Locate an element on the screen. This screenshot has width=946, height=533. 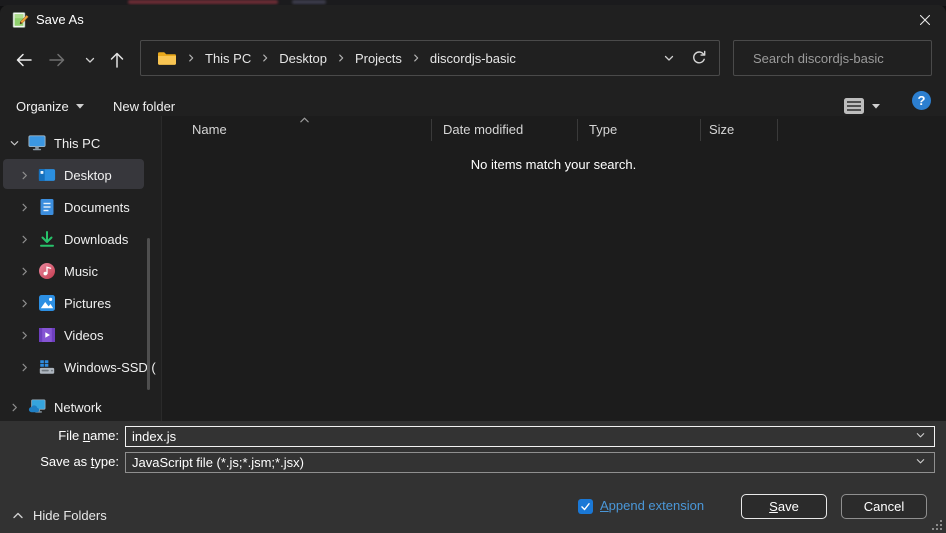
file-name-combobox is located at coordinates (530, 436).